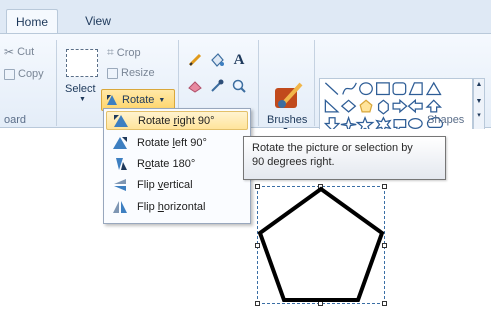 The image size is (491, 309). I want to click on tab-view: View, so click(98, 21).